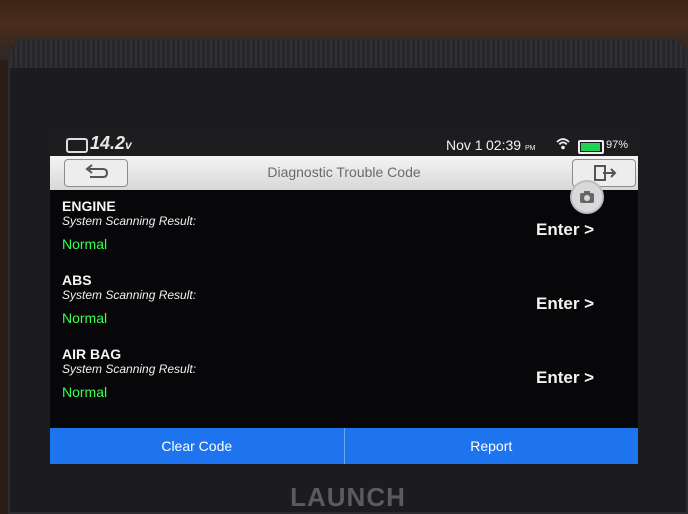 The image size is (688, 514). I want to click on battery-icon, so click(591, 147).